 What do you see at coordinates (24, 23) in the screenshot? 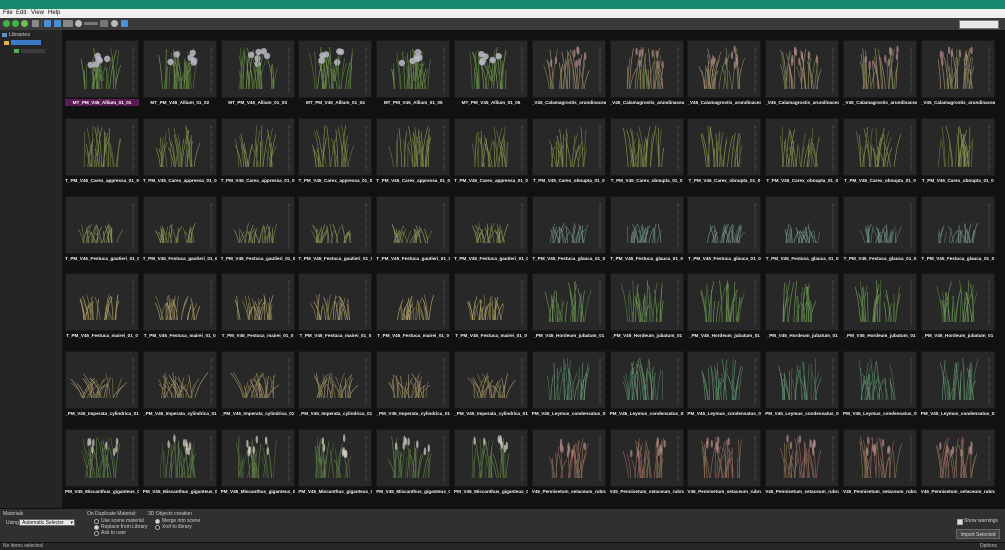
I see `refresh-icon` at bounding box center [24, 23].